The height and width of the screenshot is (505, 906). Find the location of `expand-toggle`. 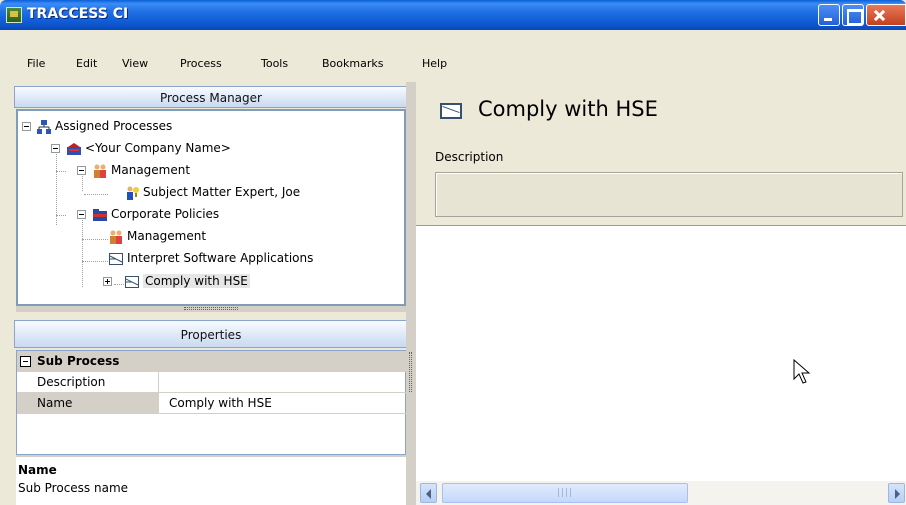

expand-toggle is located at coordinates (107, 281).